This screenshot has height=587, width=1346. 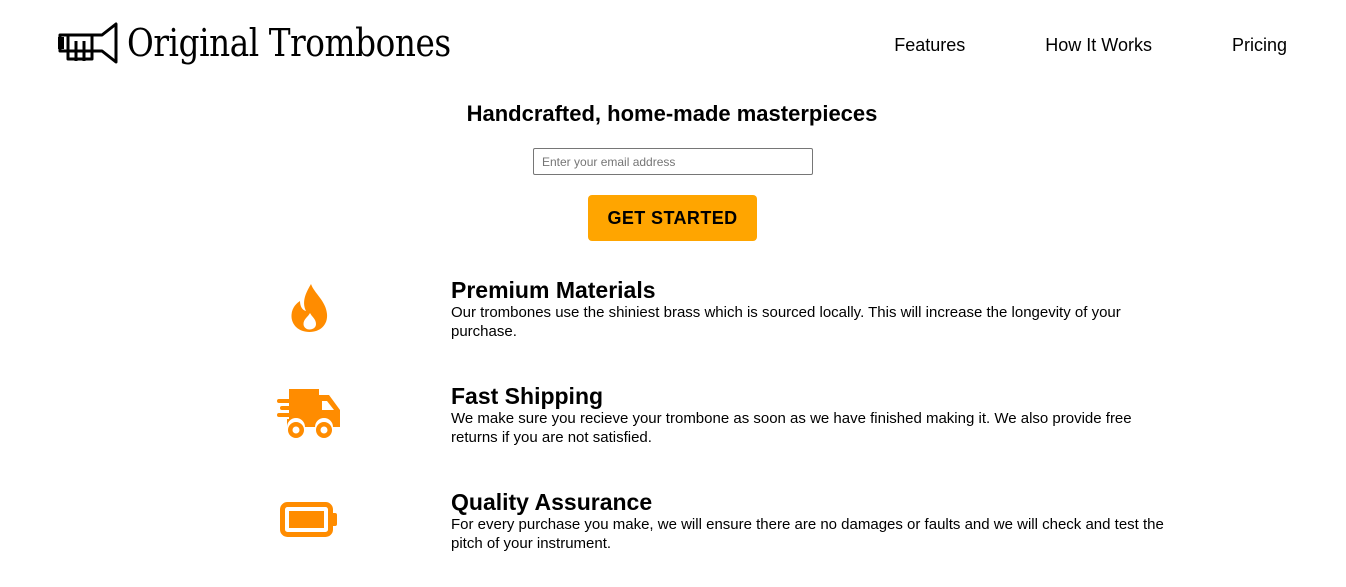 What do you see at coordinates (1098, 45) in the screenshot?
I see `nav-link-how-it-works: How It Works` at bounding box center [1098, 45].